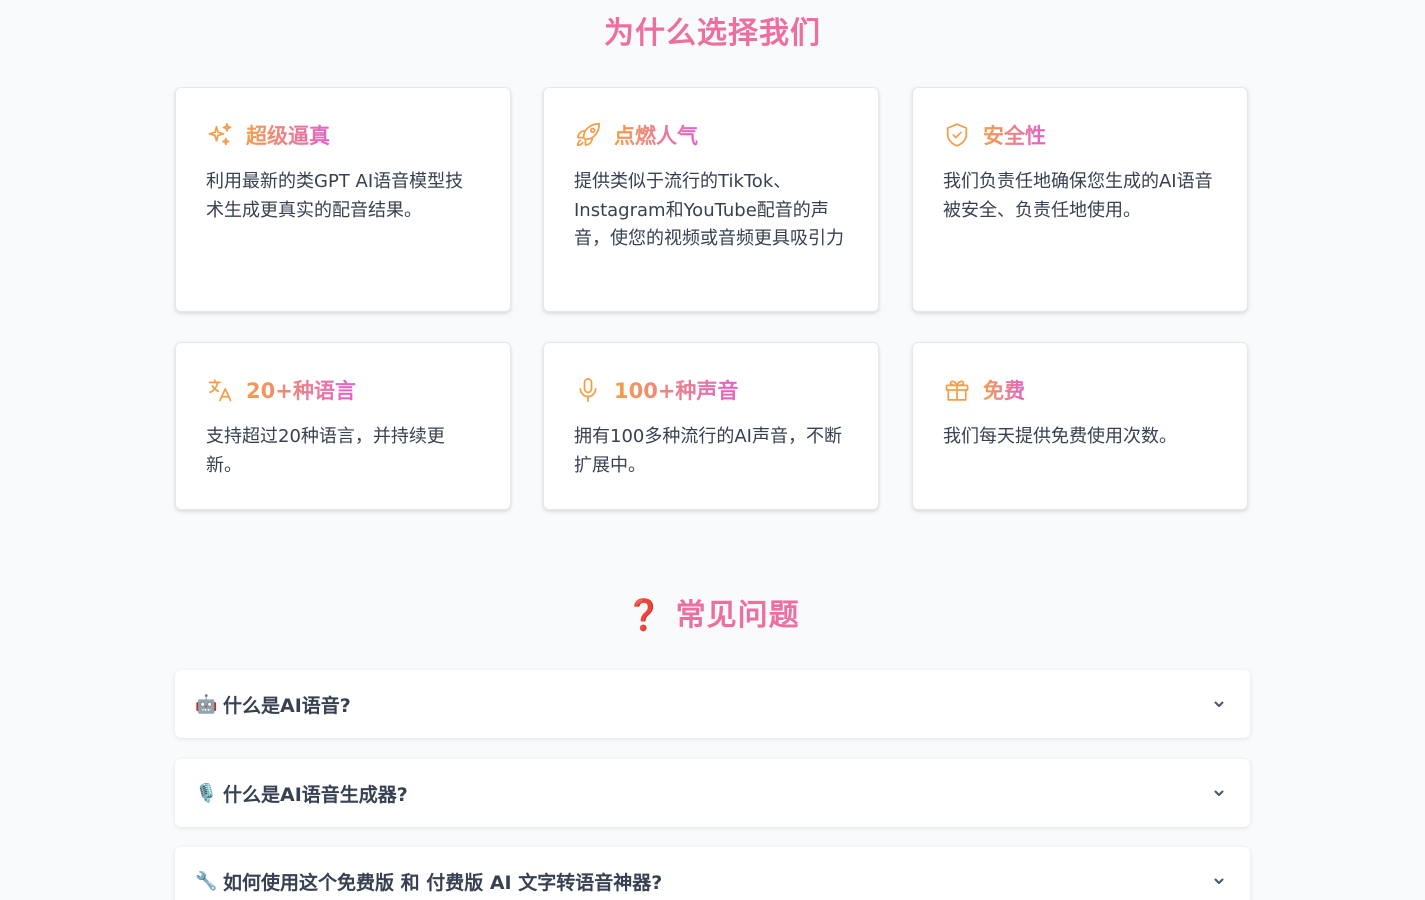  I want to click on faq-question: 什么是AI语音?, so click(287, 705).